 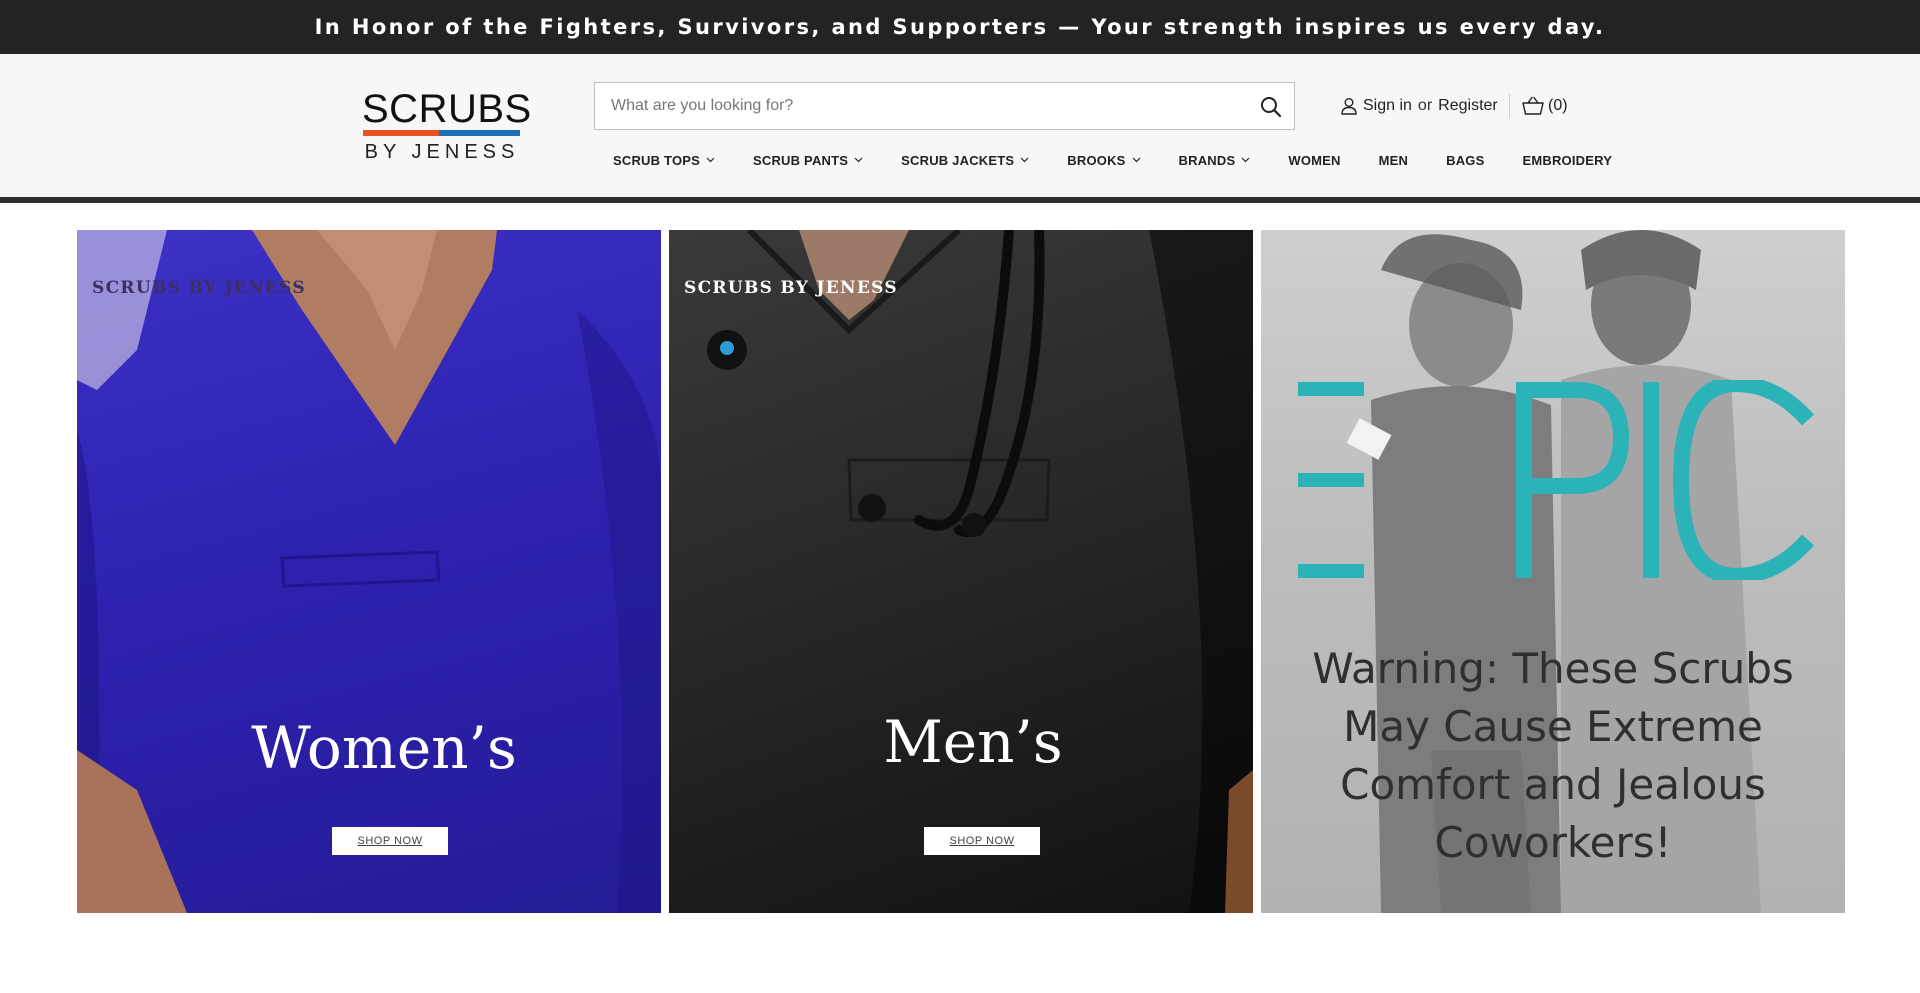 What do you see at coordinates (791, 288) in the screenshot?
I see `mens-brand-tag: SCRUBS BY JENESS` at bounding box center [791, 288].